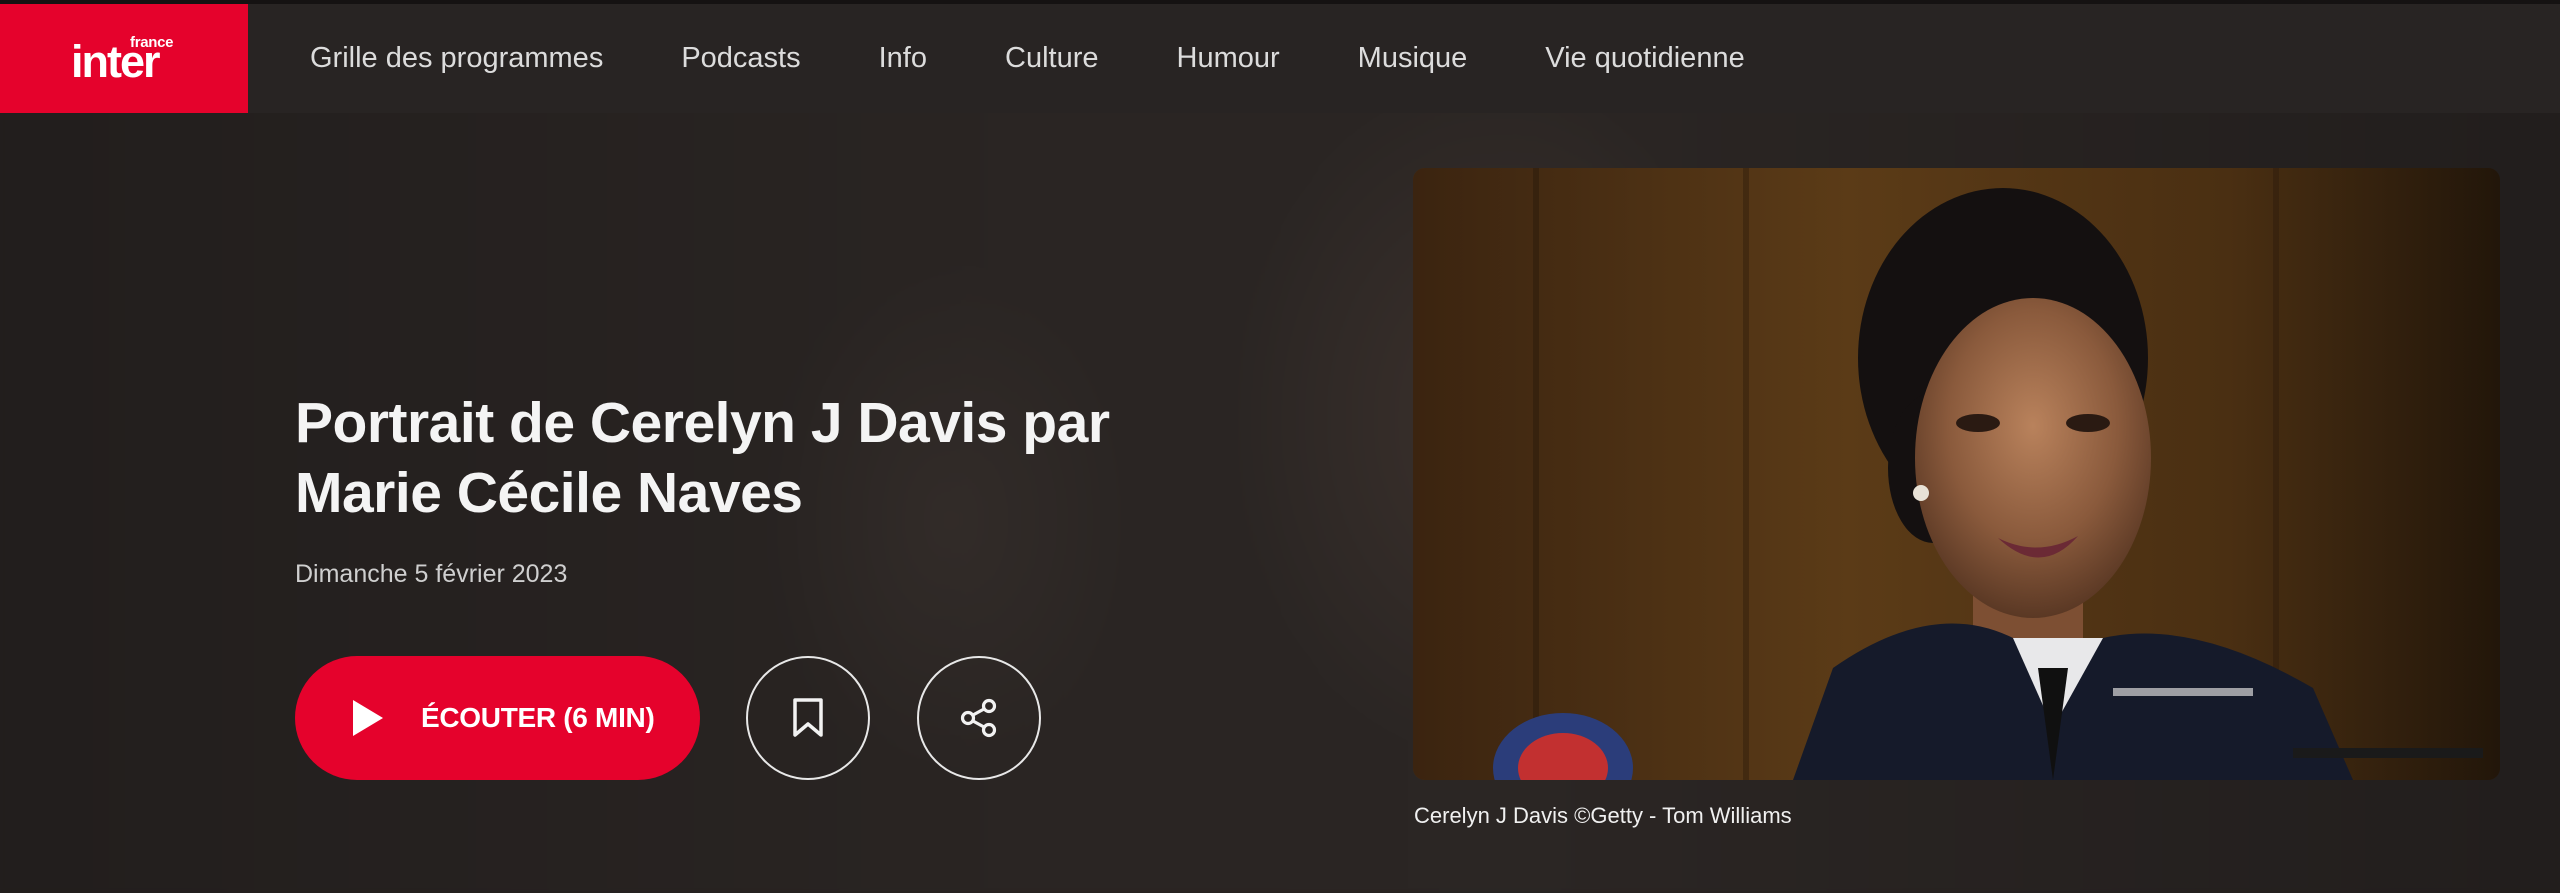 This screenshot has height=893, width=2560. I want to click on nav-item-culture: Culture, so click(1052, 58).